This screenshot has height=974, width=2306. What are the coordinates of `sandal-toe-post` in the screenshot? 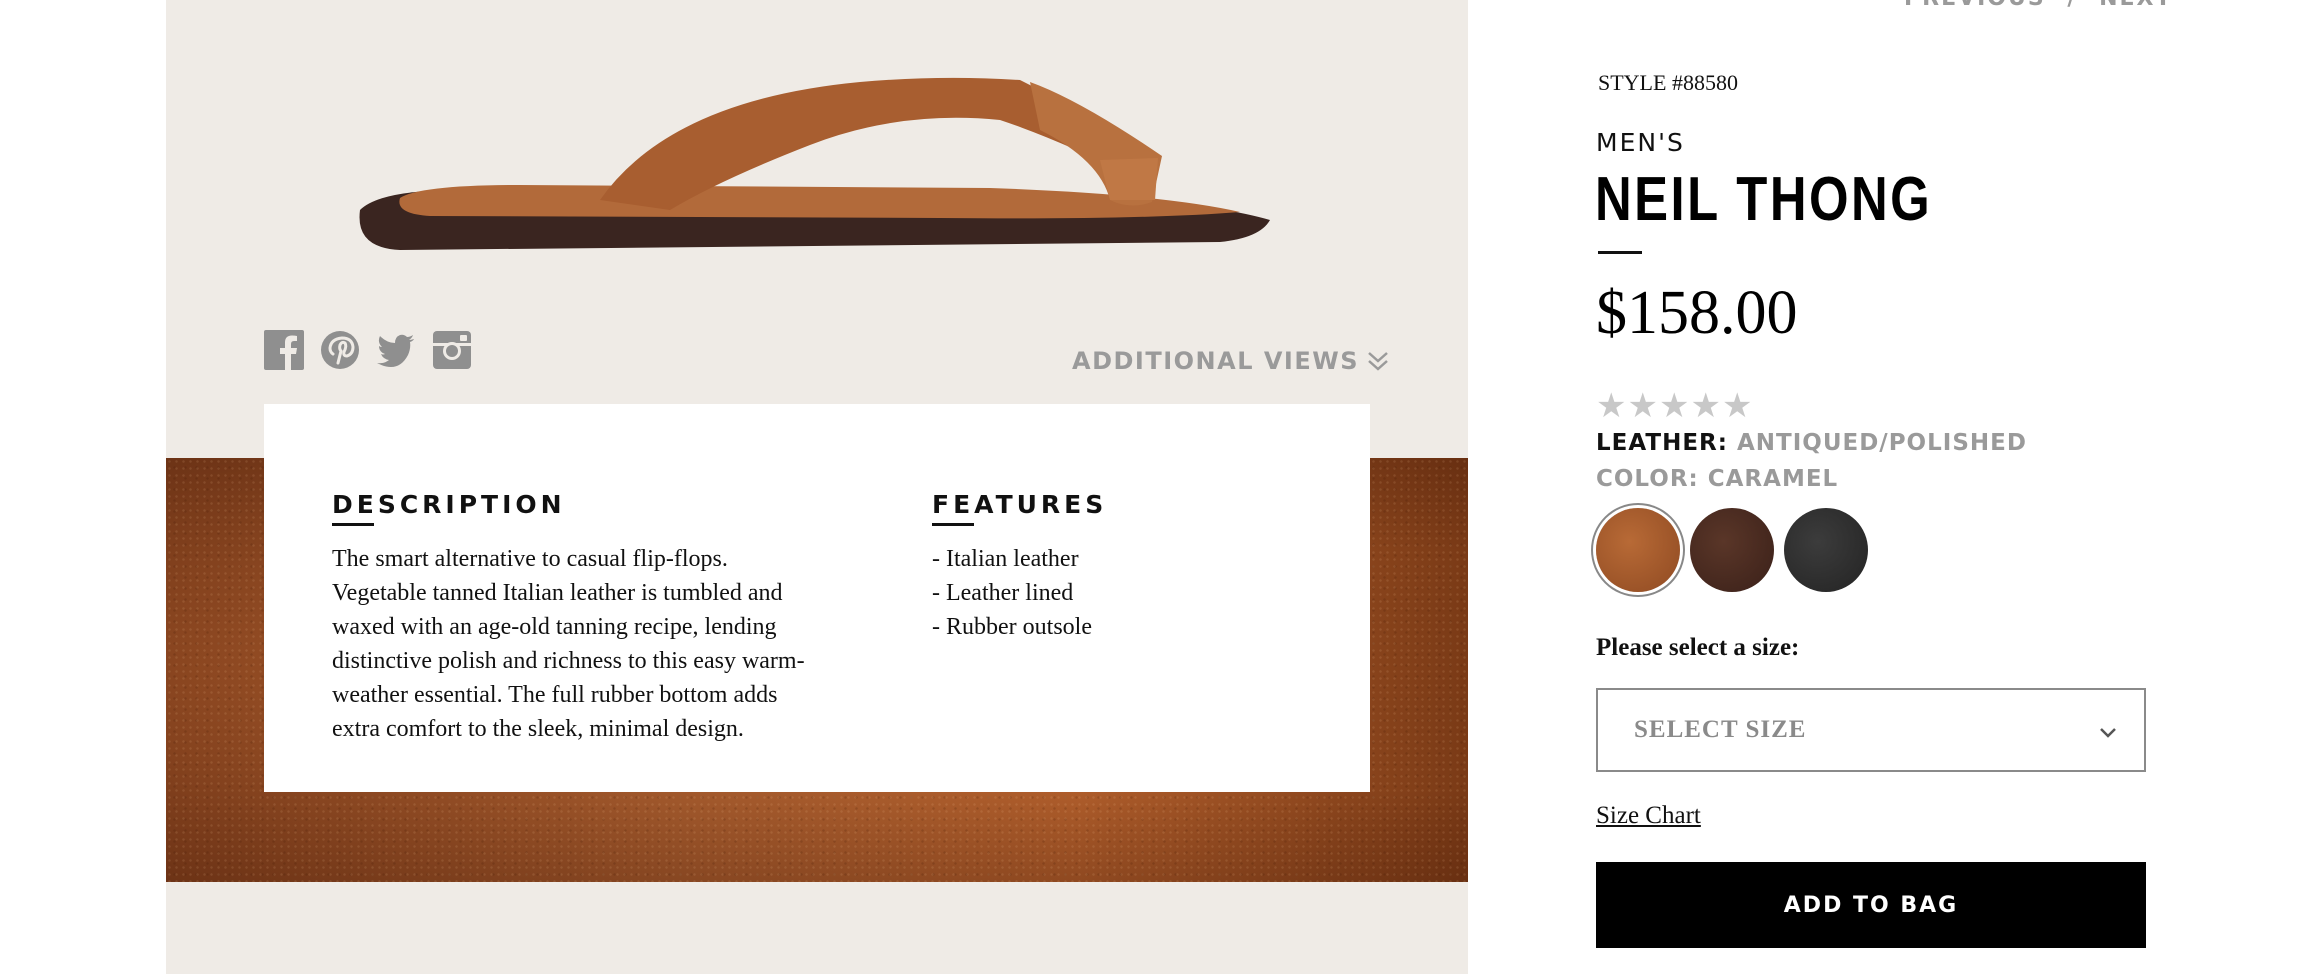 It's located at (1129, 179).